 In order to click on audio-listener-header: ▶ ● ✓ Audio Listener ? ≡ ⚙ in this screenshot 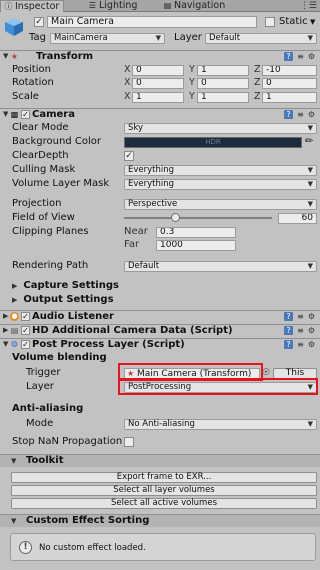, I will do `click(160, 316)`.